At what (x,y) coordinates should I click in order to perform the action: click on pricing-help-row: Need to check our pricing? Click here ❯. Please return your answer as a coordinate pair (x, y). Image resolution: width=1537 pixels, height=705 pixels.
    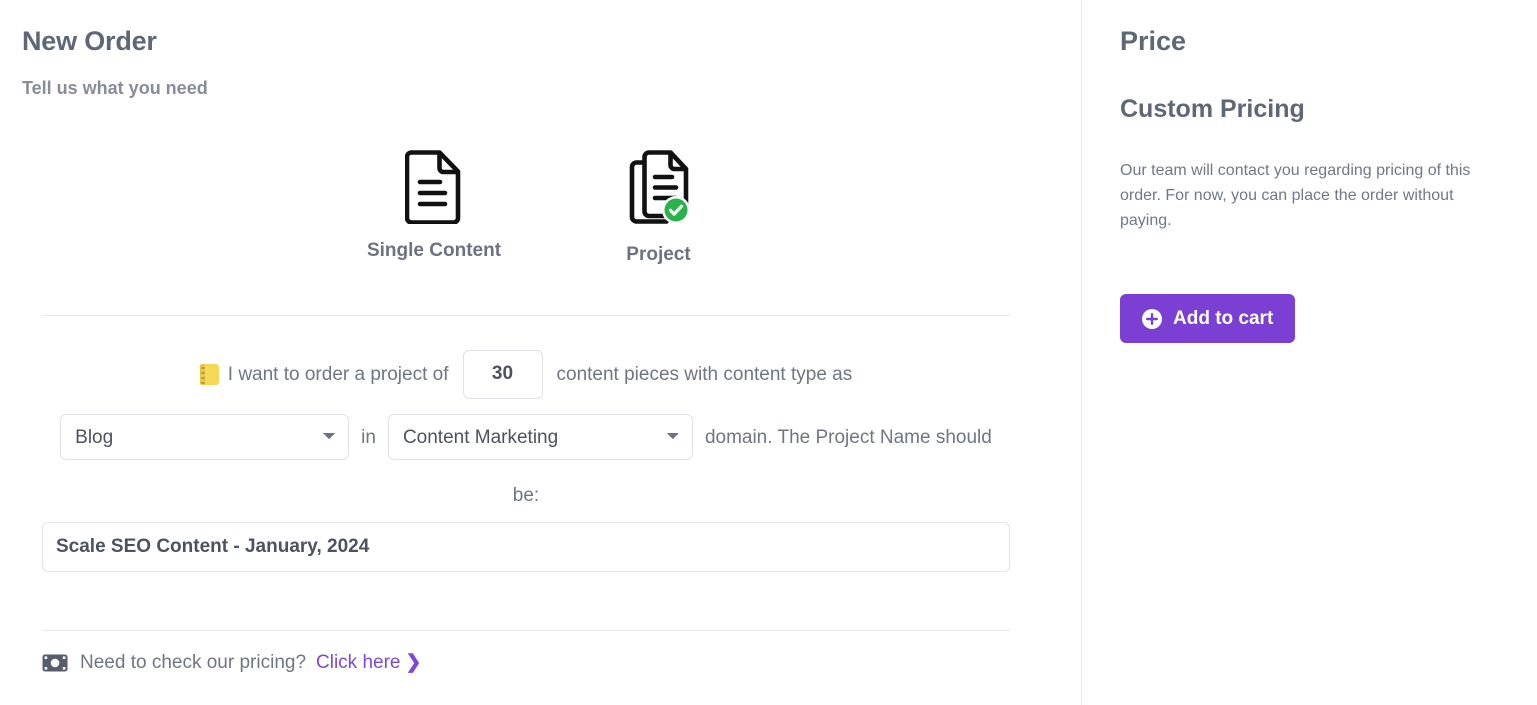
    Looking at the image, I should click on (231, 662).